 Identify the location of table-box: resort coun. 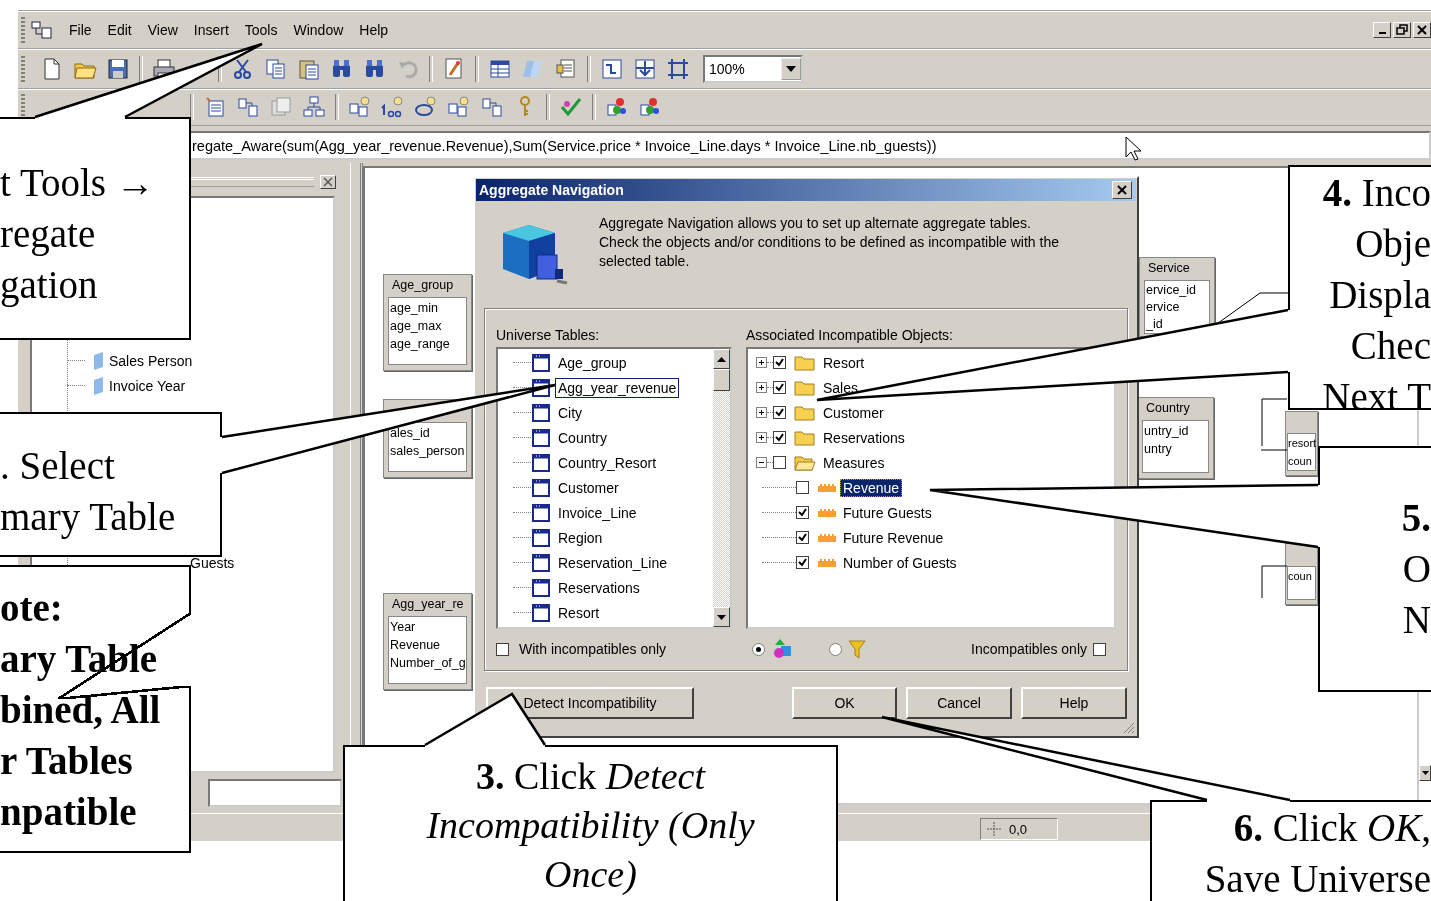
(1301, 443).